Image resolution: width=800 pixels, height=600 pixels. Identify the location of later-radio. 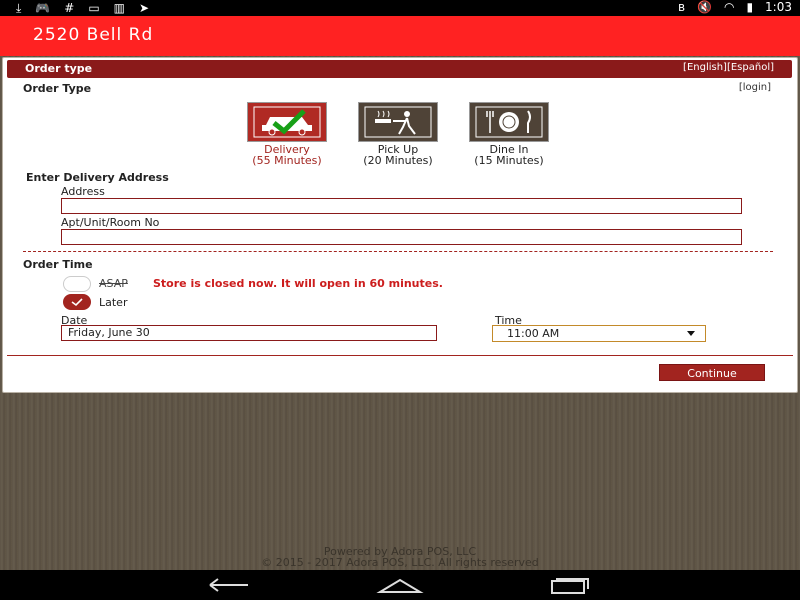
(77, 302).